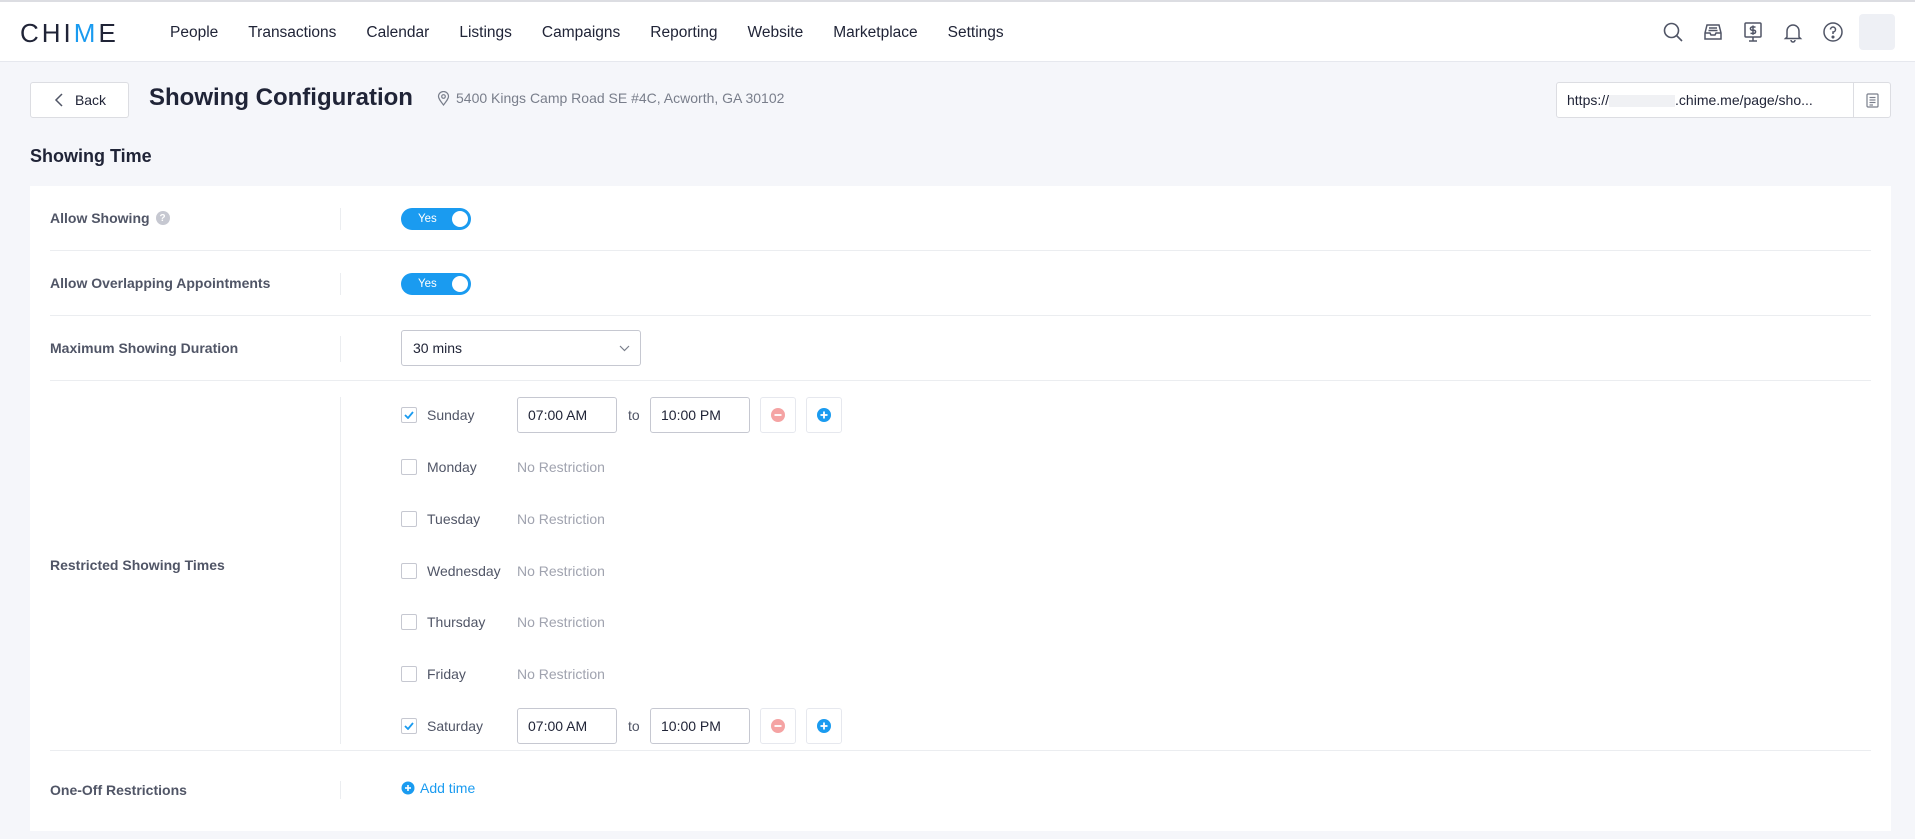 This screenshot has width=1915, height=839. What do you see at coordinates (624, 348) in the screenshot?
I see `chevron-down-icon` at bounding box center [624, 348].